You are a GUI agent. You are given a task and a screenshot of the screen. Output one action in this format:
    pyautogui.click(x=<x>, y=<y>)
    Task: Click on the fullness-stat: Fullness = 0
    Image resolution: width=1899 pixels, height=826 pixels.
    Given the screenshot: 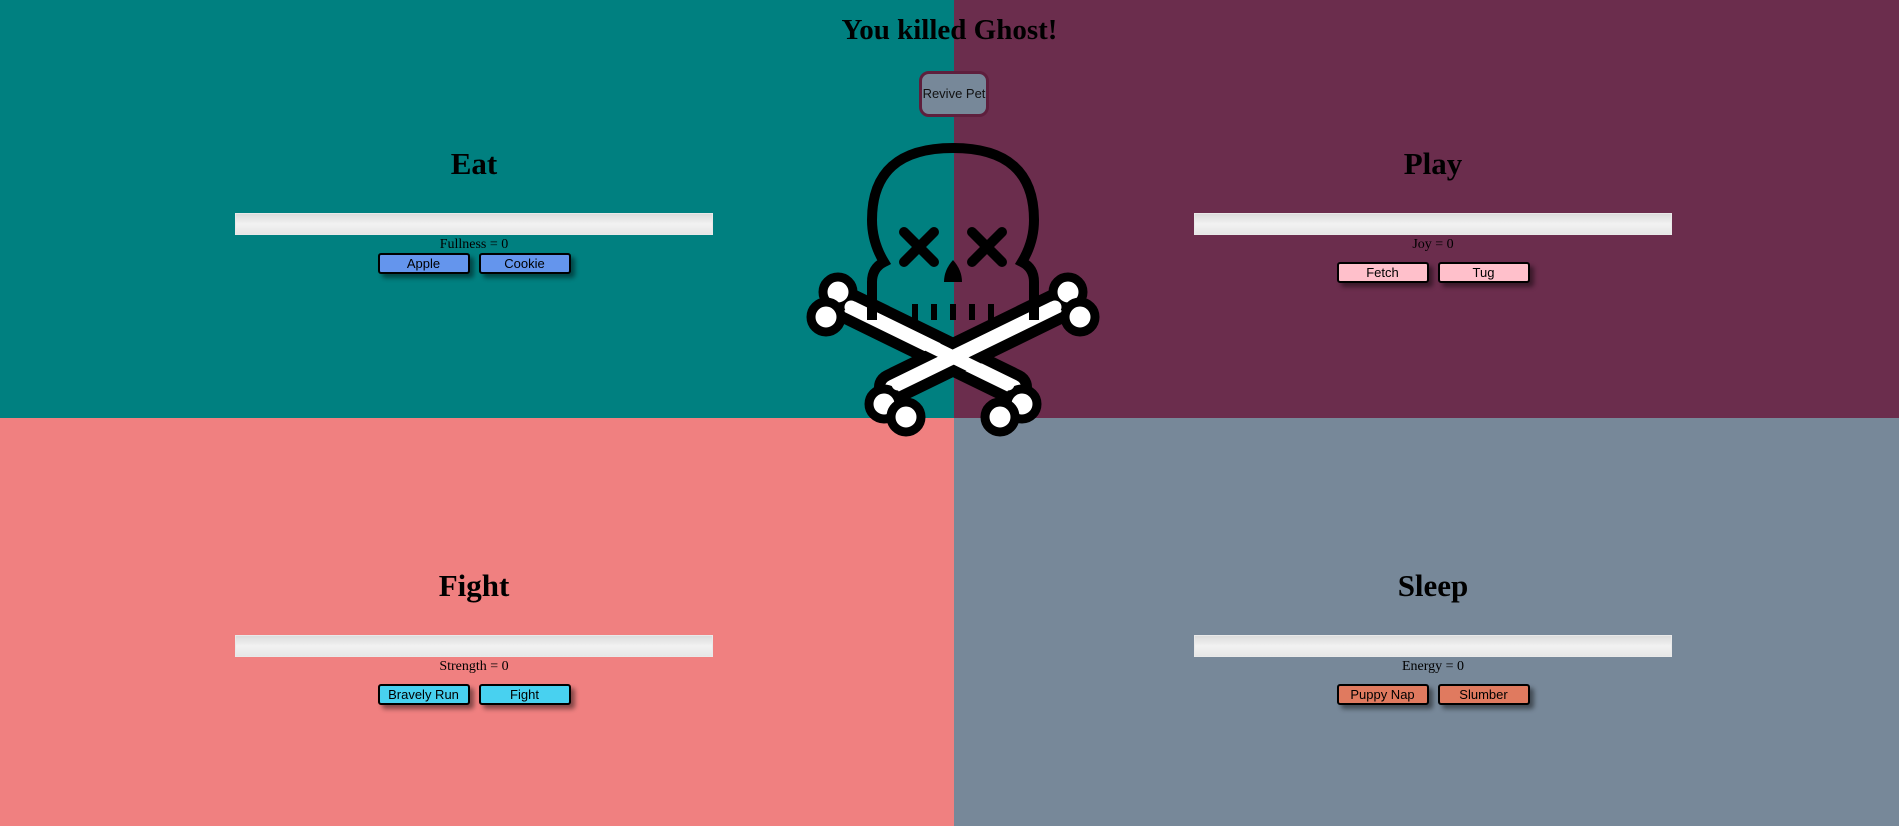 What is the action you would take?
    pyautogui.click(x=474, y=244)
    